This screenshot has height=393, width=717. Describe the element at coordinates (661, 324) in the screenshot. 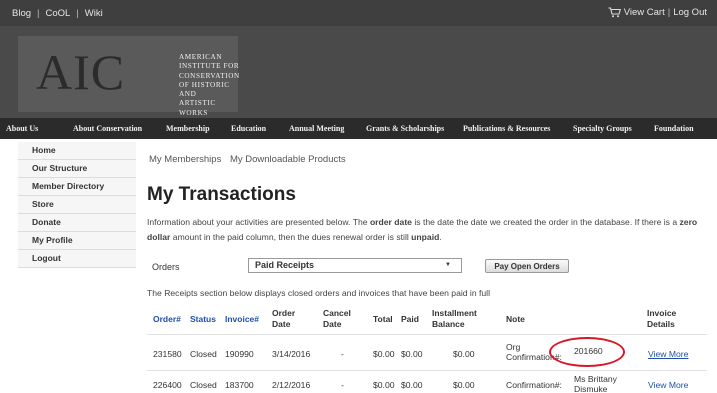

I see `header-line: Details` at that location.